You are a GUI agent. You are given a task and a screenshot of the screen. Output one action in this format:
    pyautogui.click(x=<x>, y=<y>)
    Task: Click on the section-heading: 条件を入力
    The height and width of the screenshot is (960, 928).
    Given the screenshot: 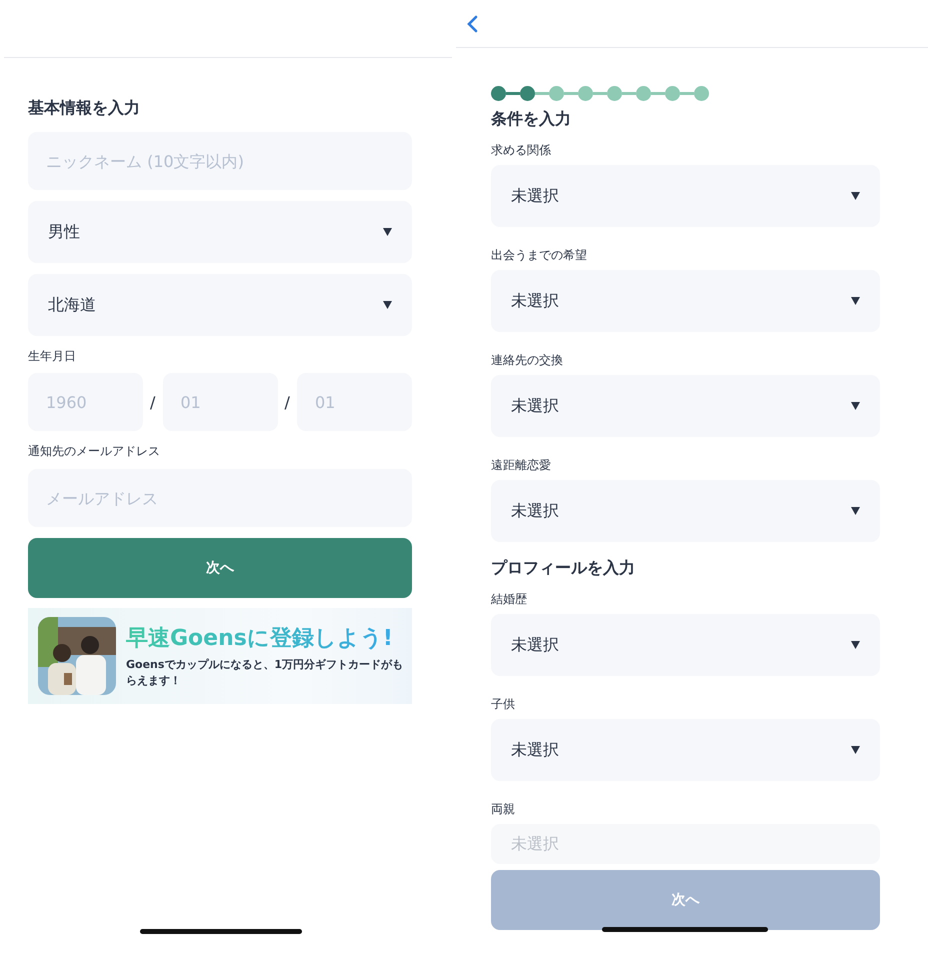 What is the action you would take?
    pyautogui.click(x=531, y=119)
    